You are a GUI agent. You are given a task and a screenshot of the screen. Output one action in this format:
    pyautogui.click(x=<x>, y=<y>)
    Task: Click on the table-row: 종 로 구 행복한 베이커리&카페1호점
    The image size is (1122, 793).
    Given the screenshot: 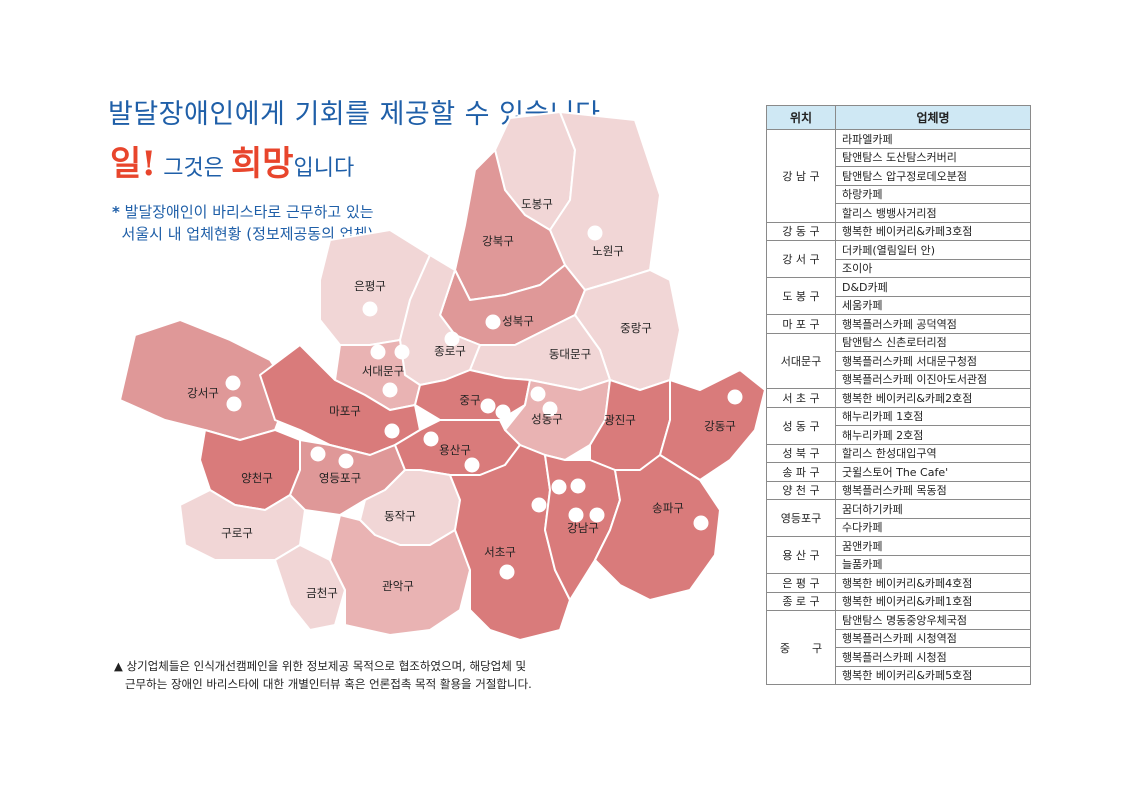 What is the action you would take?
    pyautogui.click(x=898, y=601)
    